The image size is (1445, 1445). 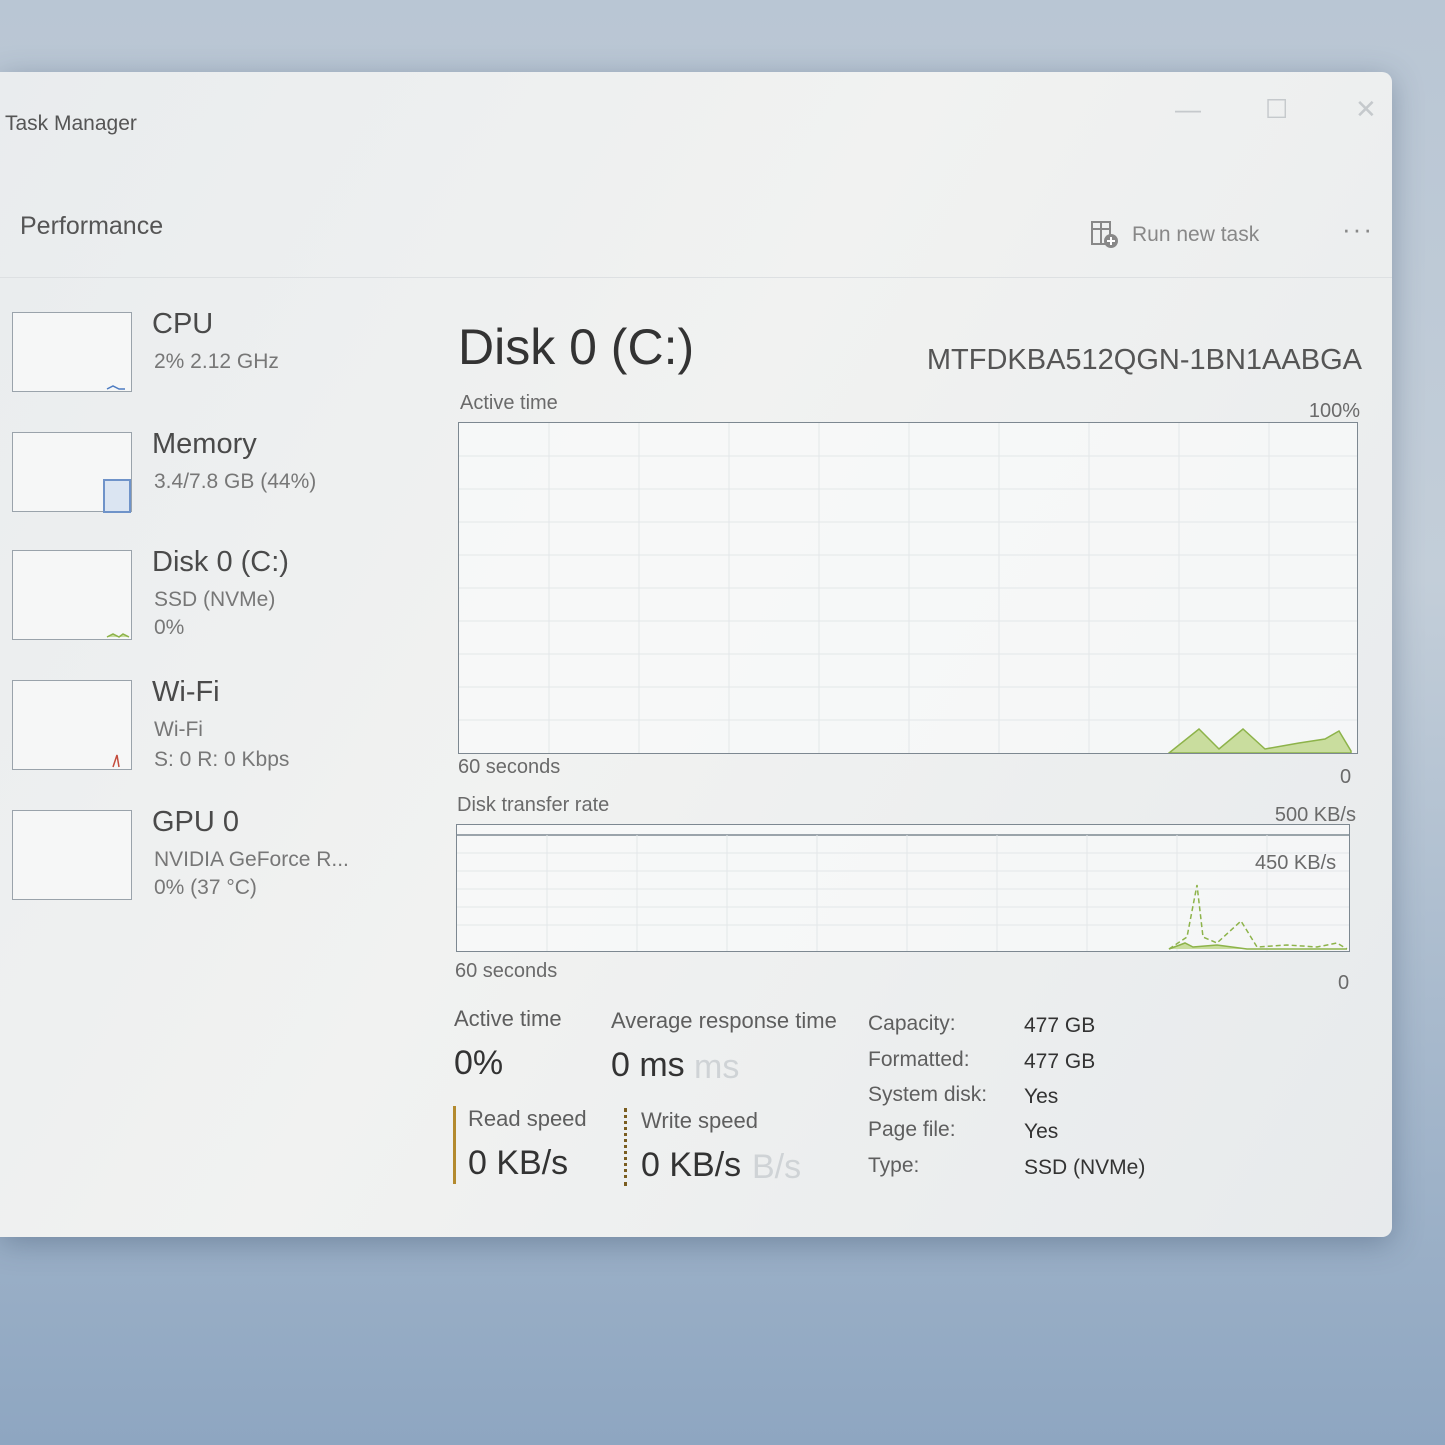 I want to click on run-new-task-label: Run new task, so click(x=1196, y=234).